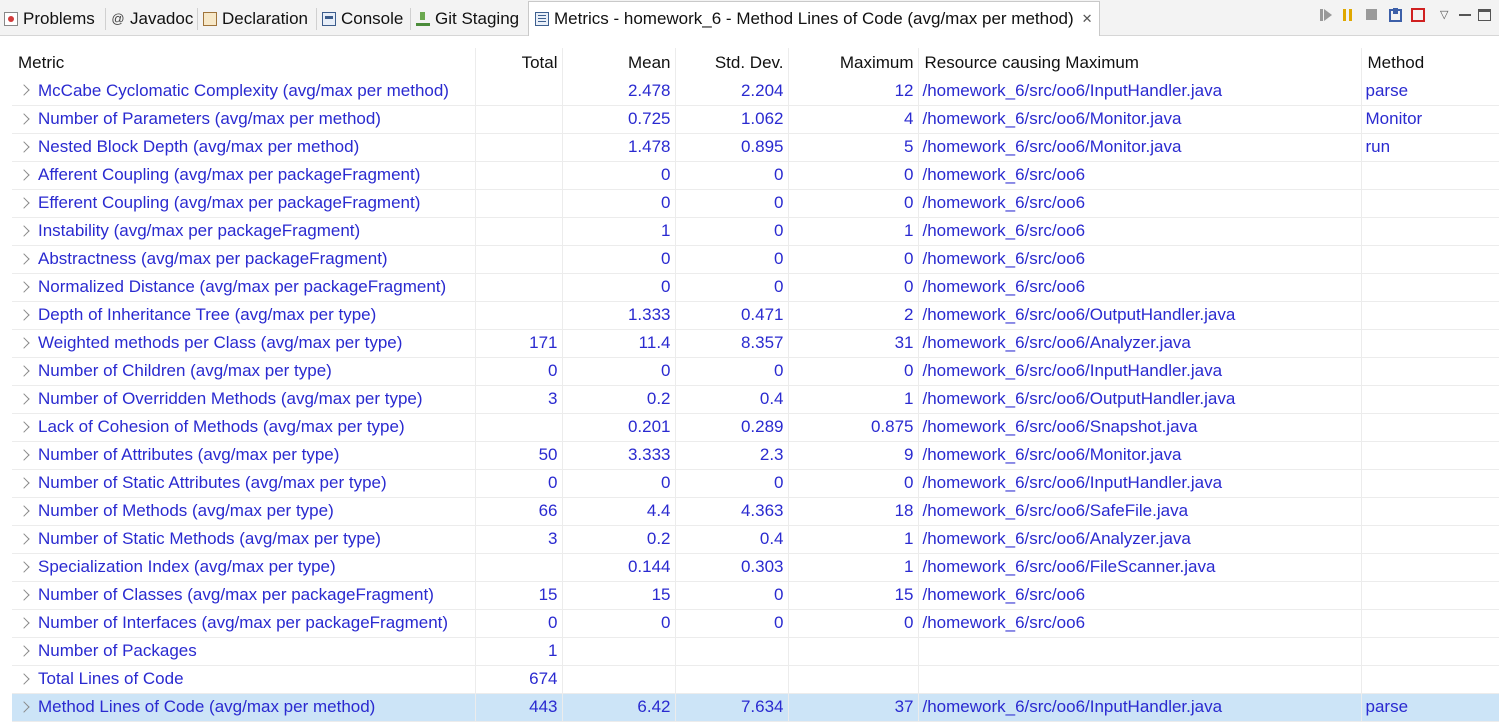 This screenshot has height=727, width=1499. Describe the element at coordinates (619, 707) in the screenshot. I see `mean-cell: 6.42` at that location.